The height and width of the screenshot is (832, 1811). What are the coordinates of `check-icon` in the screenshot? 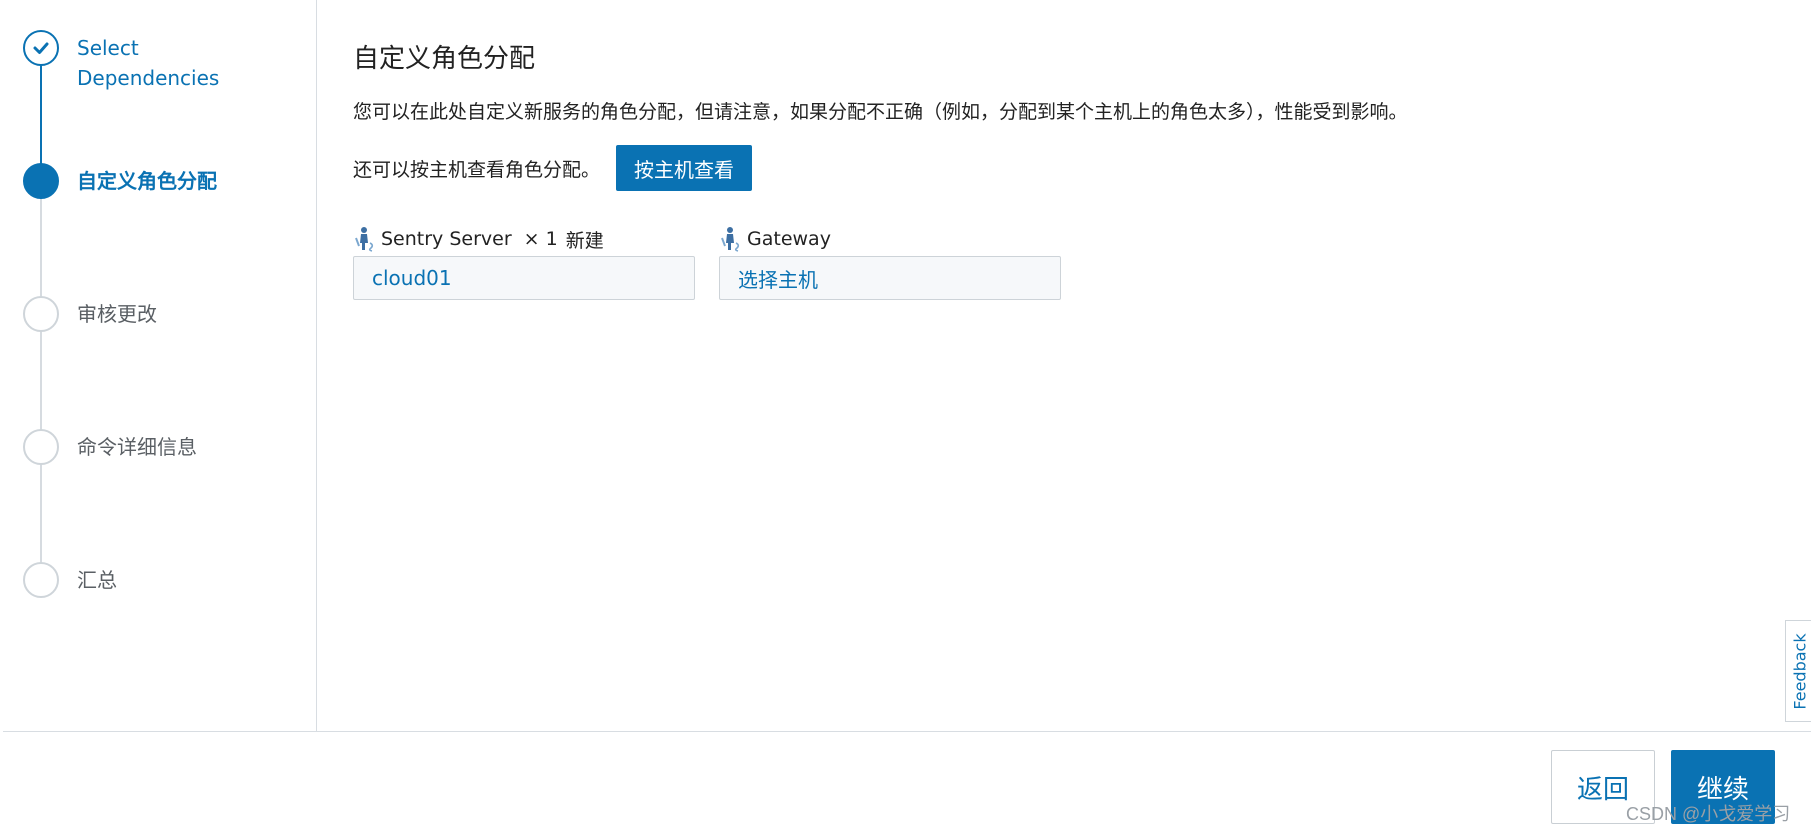 It's located at (41, 48).